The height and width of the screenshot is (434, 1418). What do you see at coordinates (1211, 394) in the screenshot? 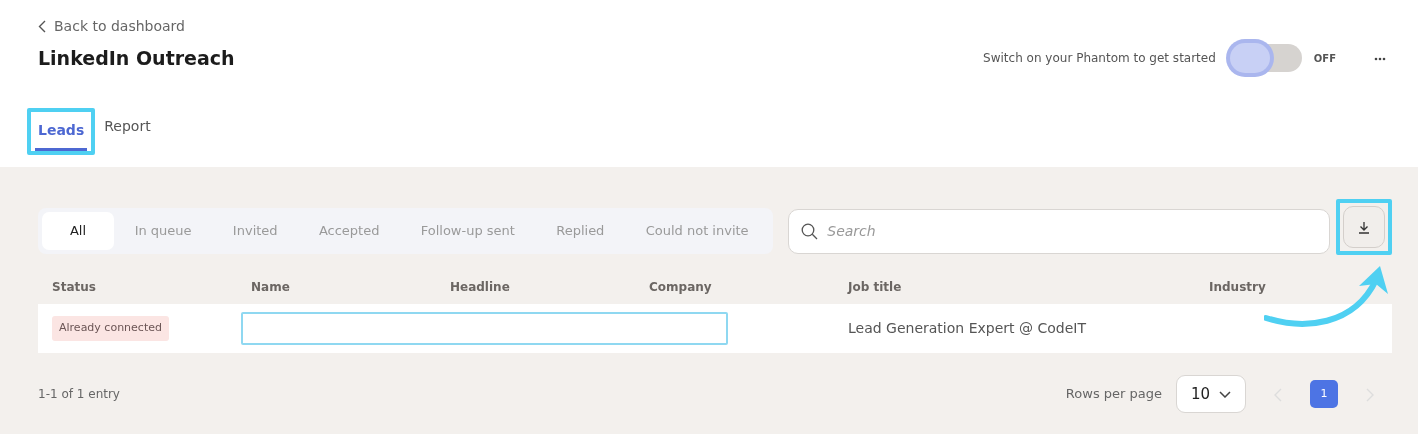
I see `rows-per-page-select: 10` at bounding box center [1211, 394].